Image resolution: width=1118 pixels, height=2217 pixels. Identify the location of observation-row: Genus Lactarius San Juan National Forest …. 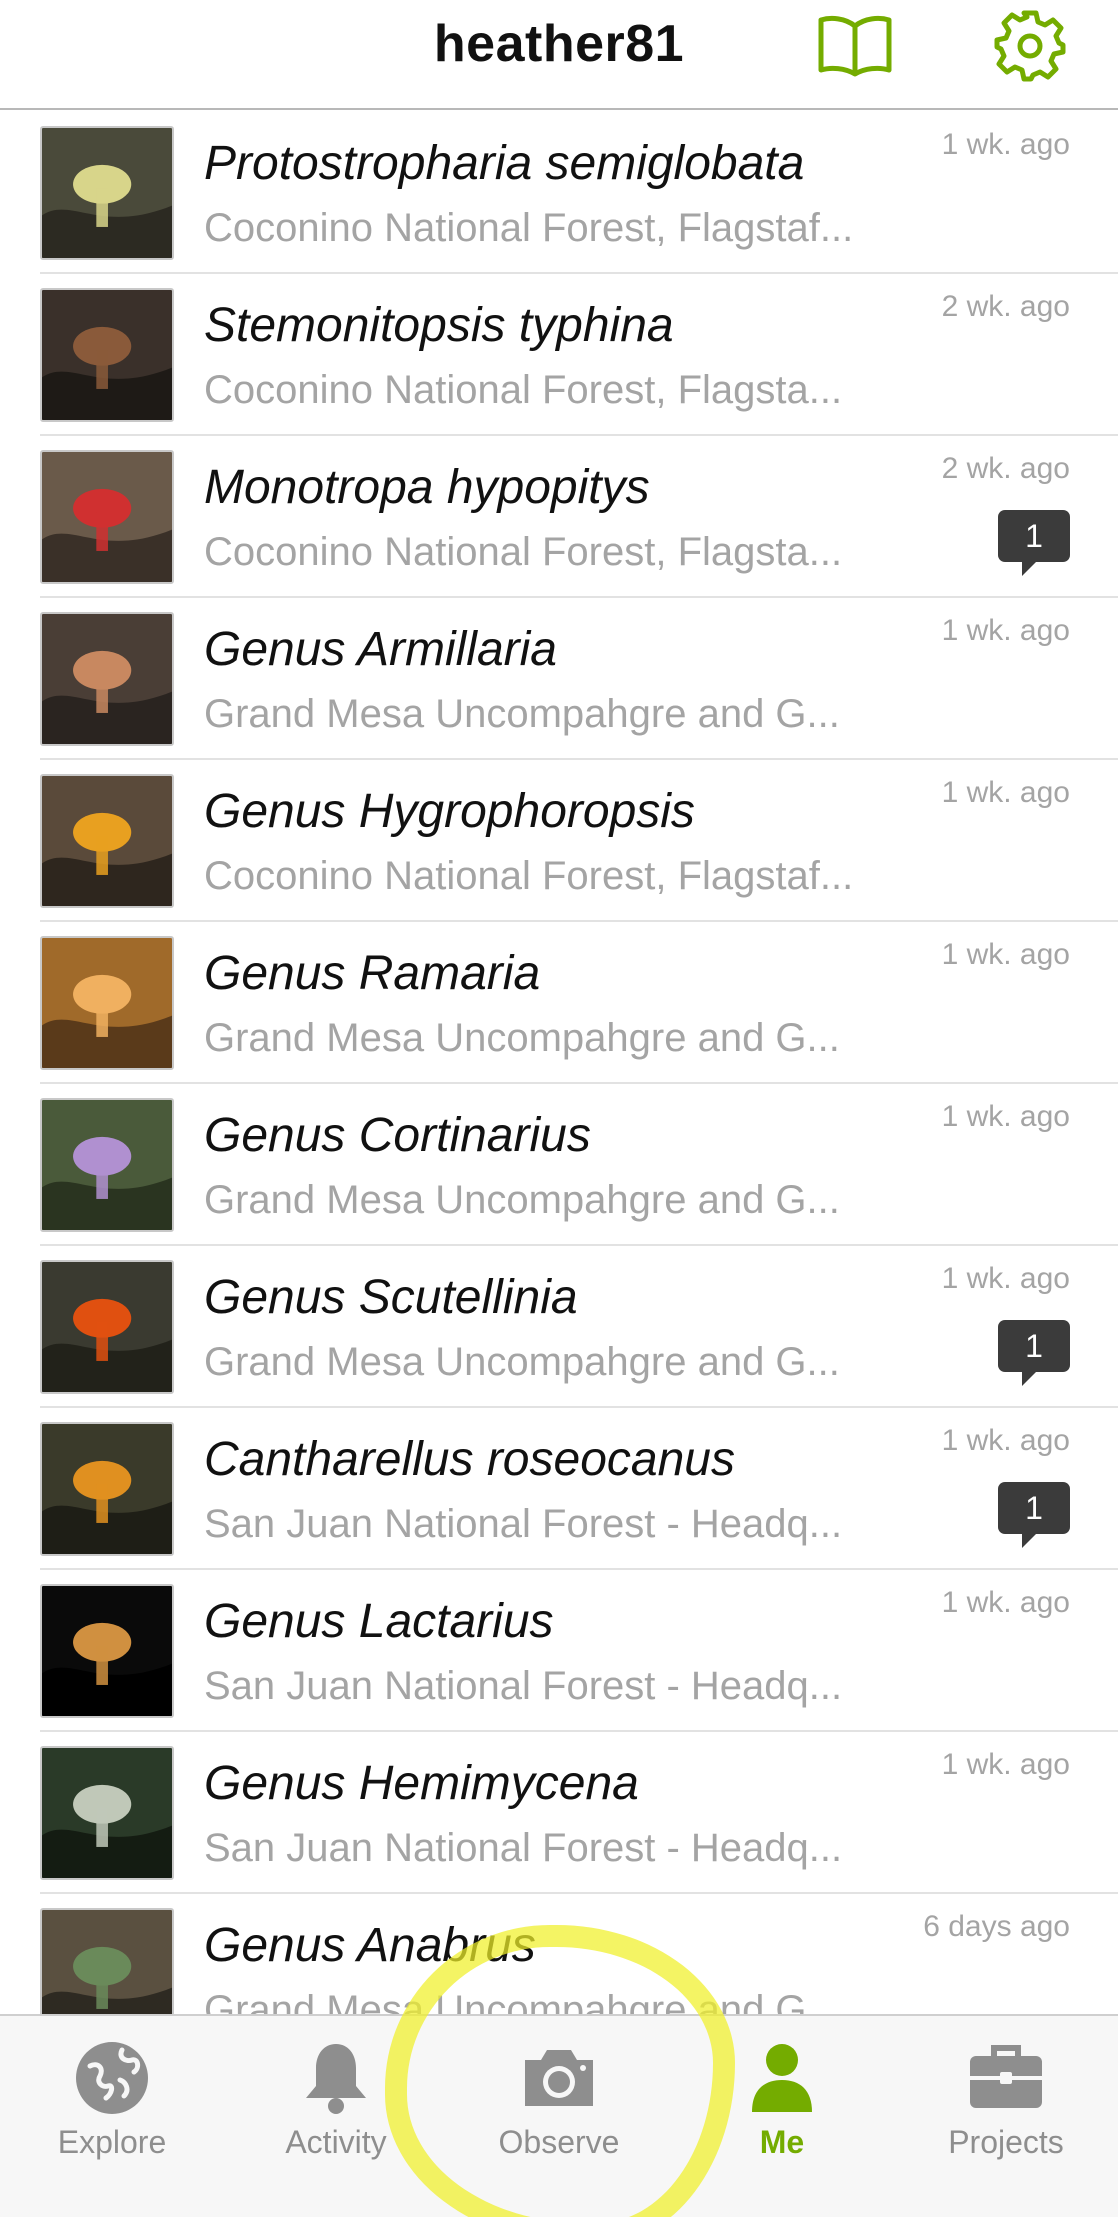
(559, 1651).